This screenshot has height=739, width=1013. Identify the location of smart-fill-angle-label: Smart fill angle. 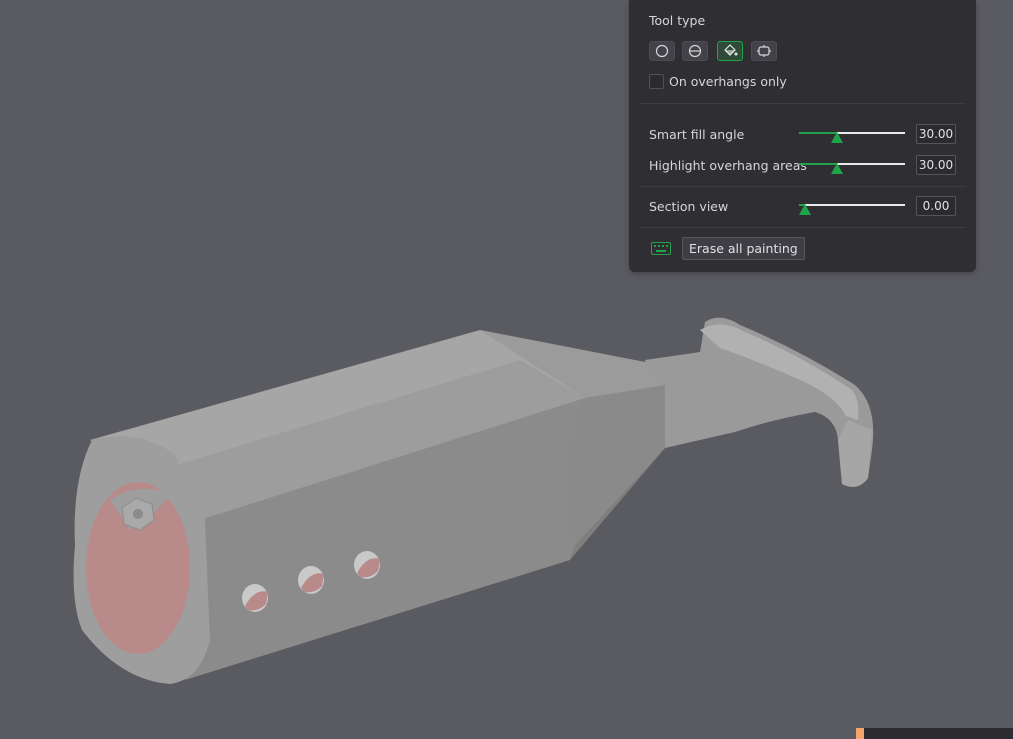
(697, 134).